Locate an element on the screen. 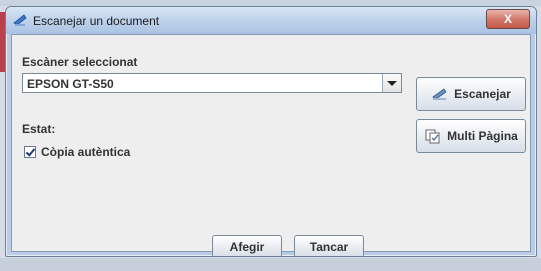 The image size is (541, 271). add-button: Afegir is located at coordinates (247, 245).